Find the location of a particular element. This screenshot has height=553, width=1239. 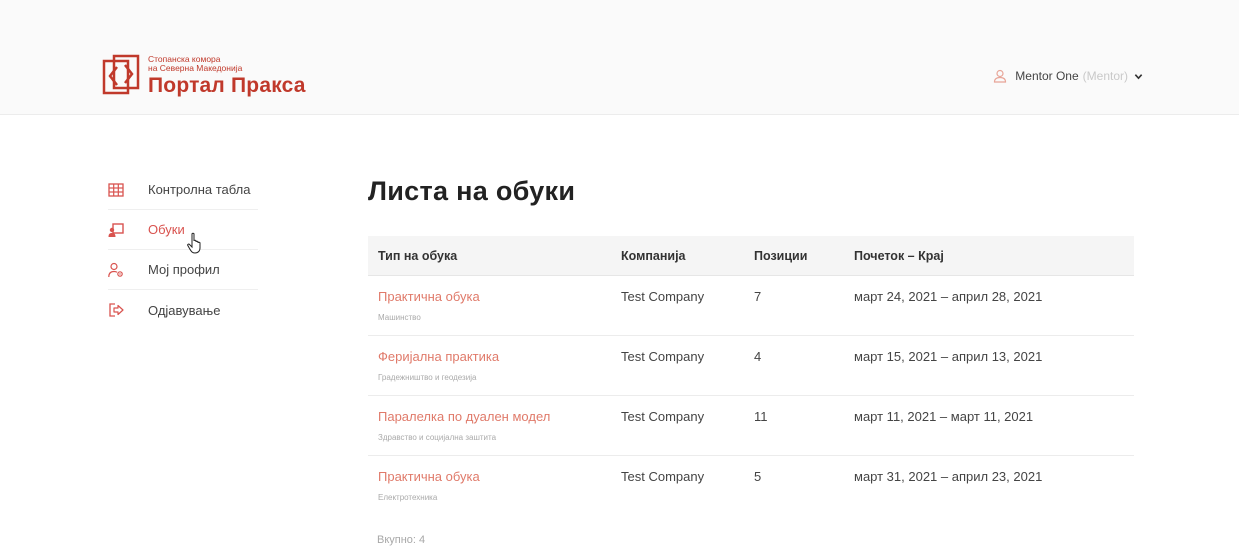

sidebar-item-label: Одјавување is located at coordinates (184, 310).